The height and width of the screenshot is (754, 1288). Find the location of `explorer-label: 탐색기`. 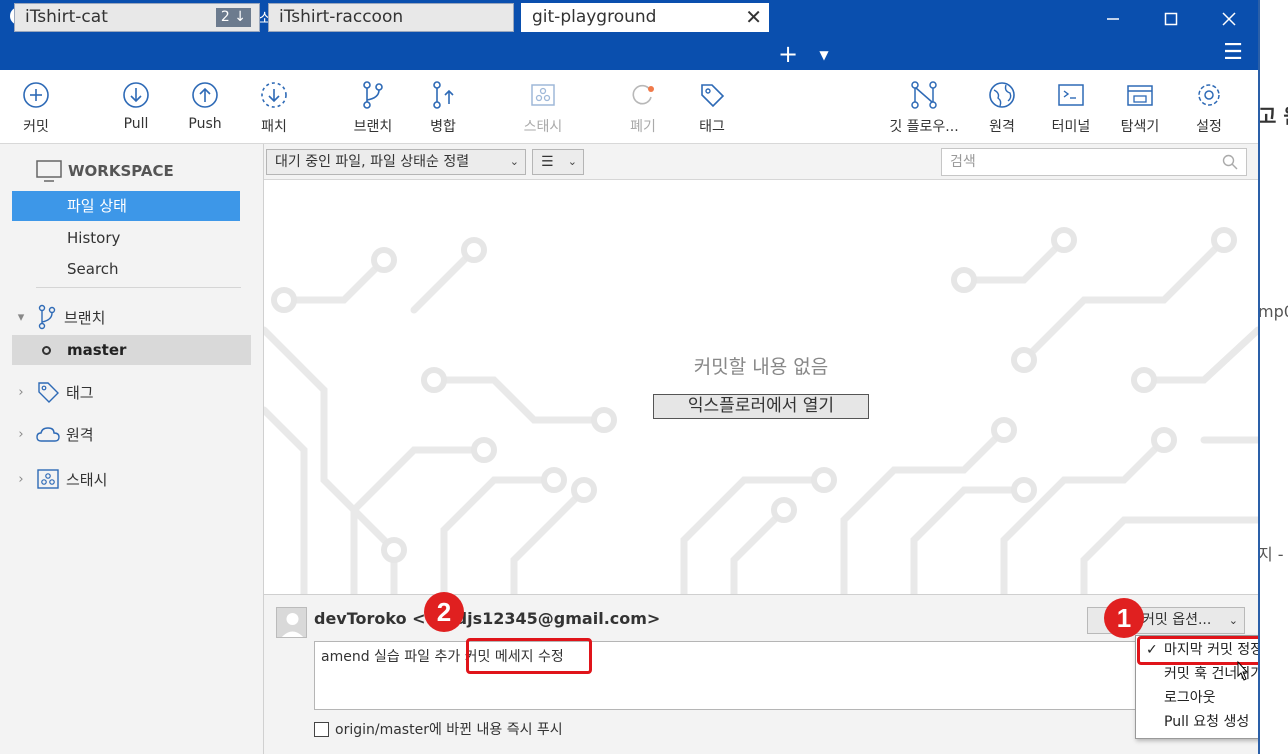

explorer-label: 탐색기 is located at coordinates (1140, 127).